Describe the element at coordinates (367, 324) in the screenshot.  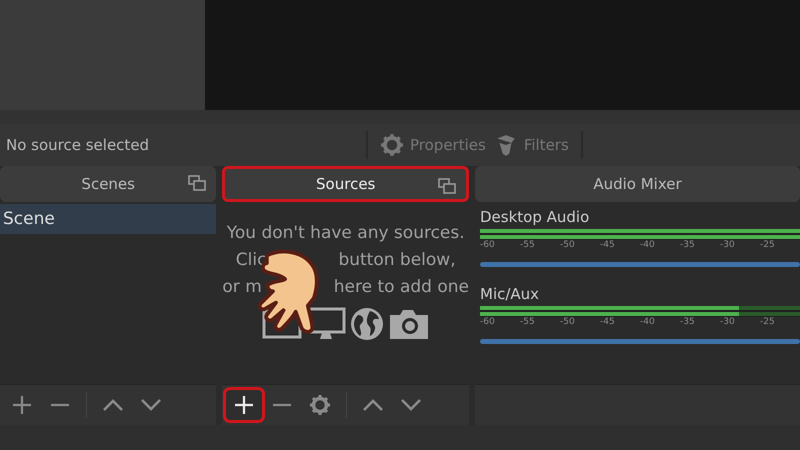
I see `globe-icon` at that location.